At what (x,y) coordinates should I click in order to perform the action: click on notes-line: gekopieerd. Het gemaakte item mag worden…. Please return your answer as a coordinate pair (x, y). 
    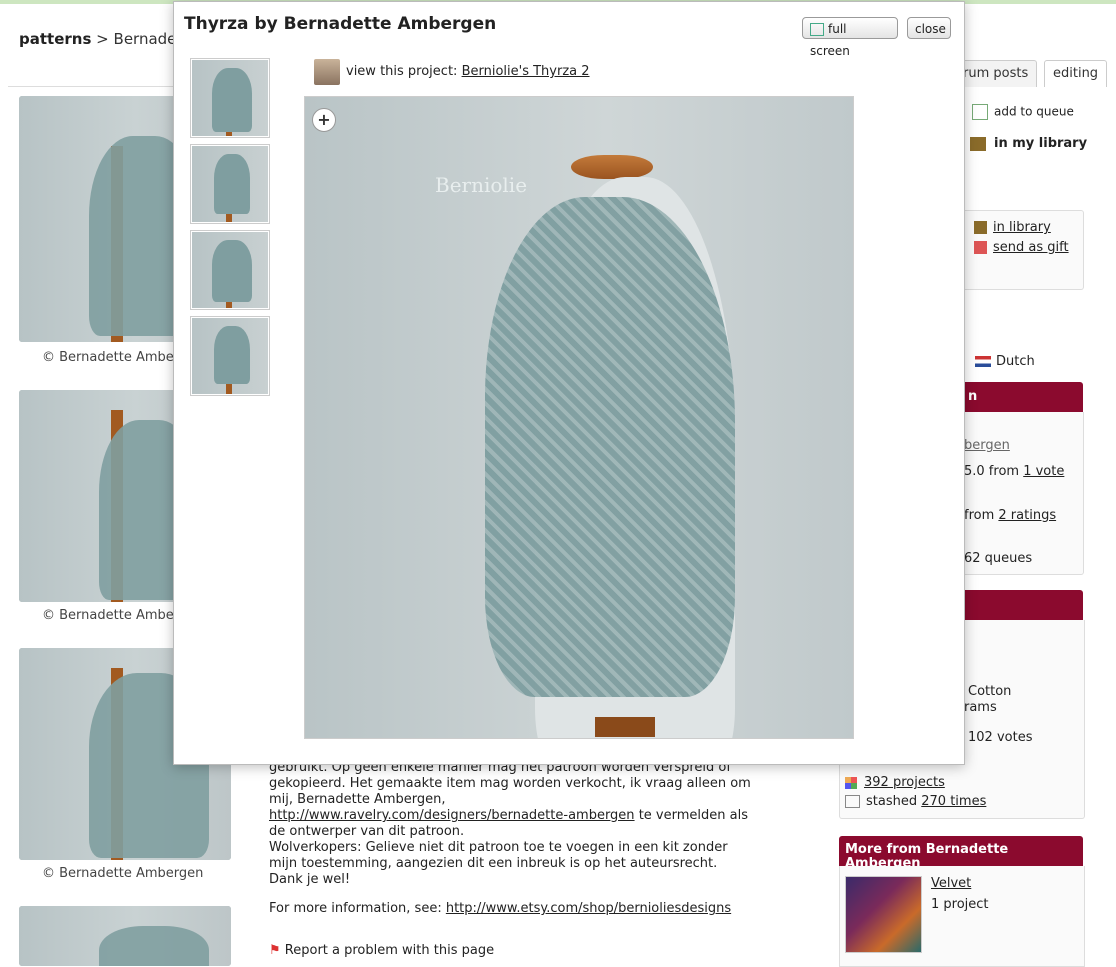
    Looking at the image, I should click on (510, 783).